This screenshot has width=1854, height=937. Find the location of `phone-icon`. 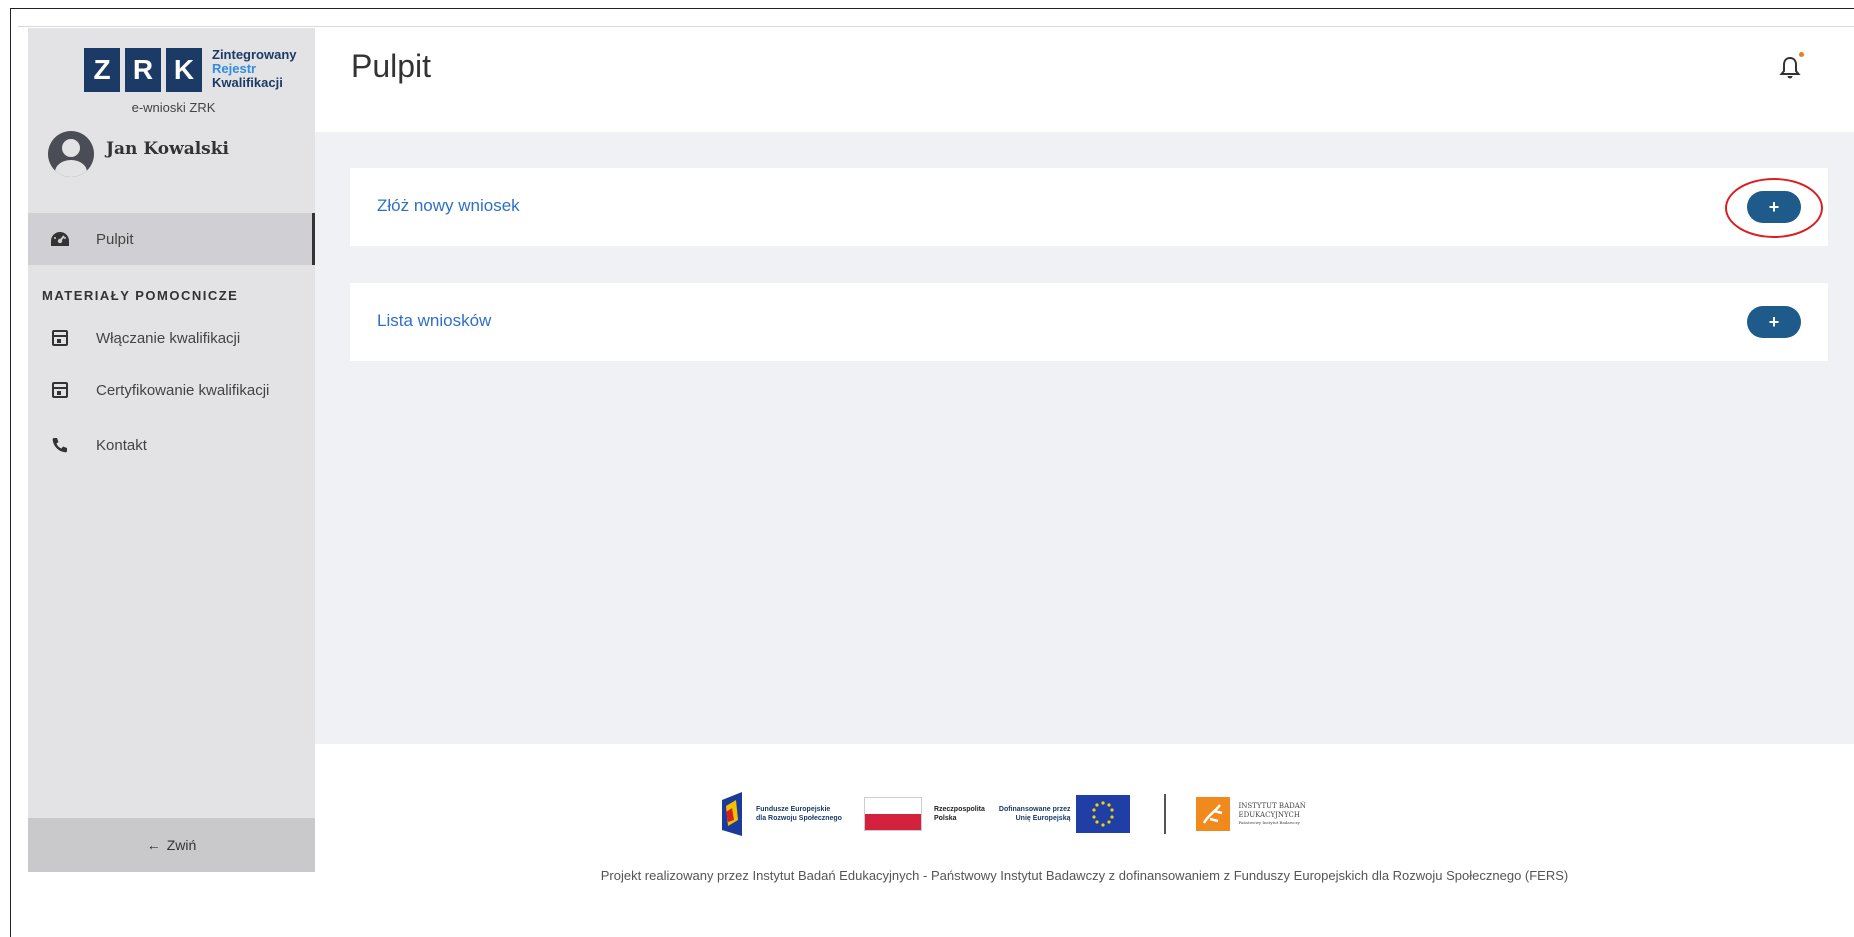

phone-icon is located at coordinates (60, 445).